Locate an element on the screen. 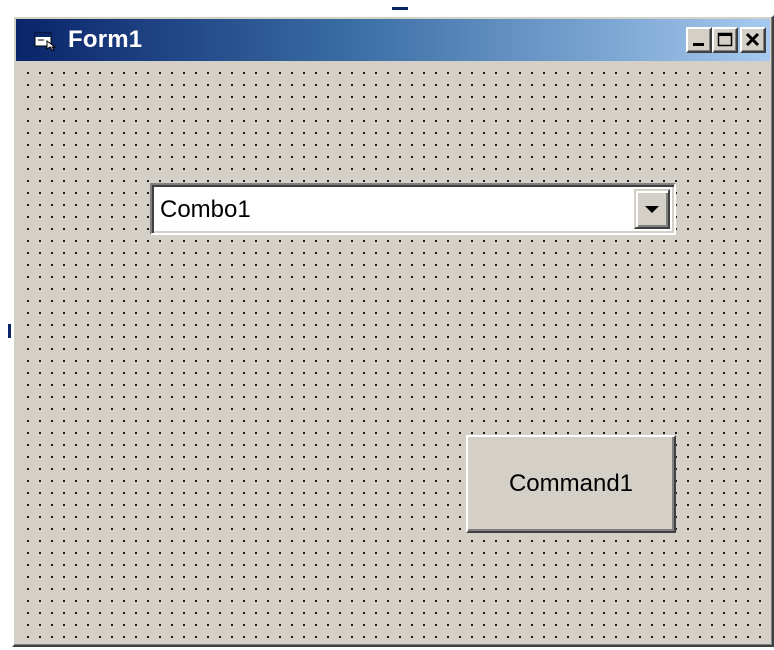 This screenshot has width=774, height=650. chevron-down-icon is located at coordinates (652, 209).